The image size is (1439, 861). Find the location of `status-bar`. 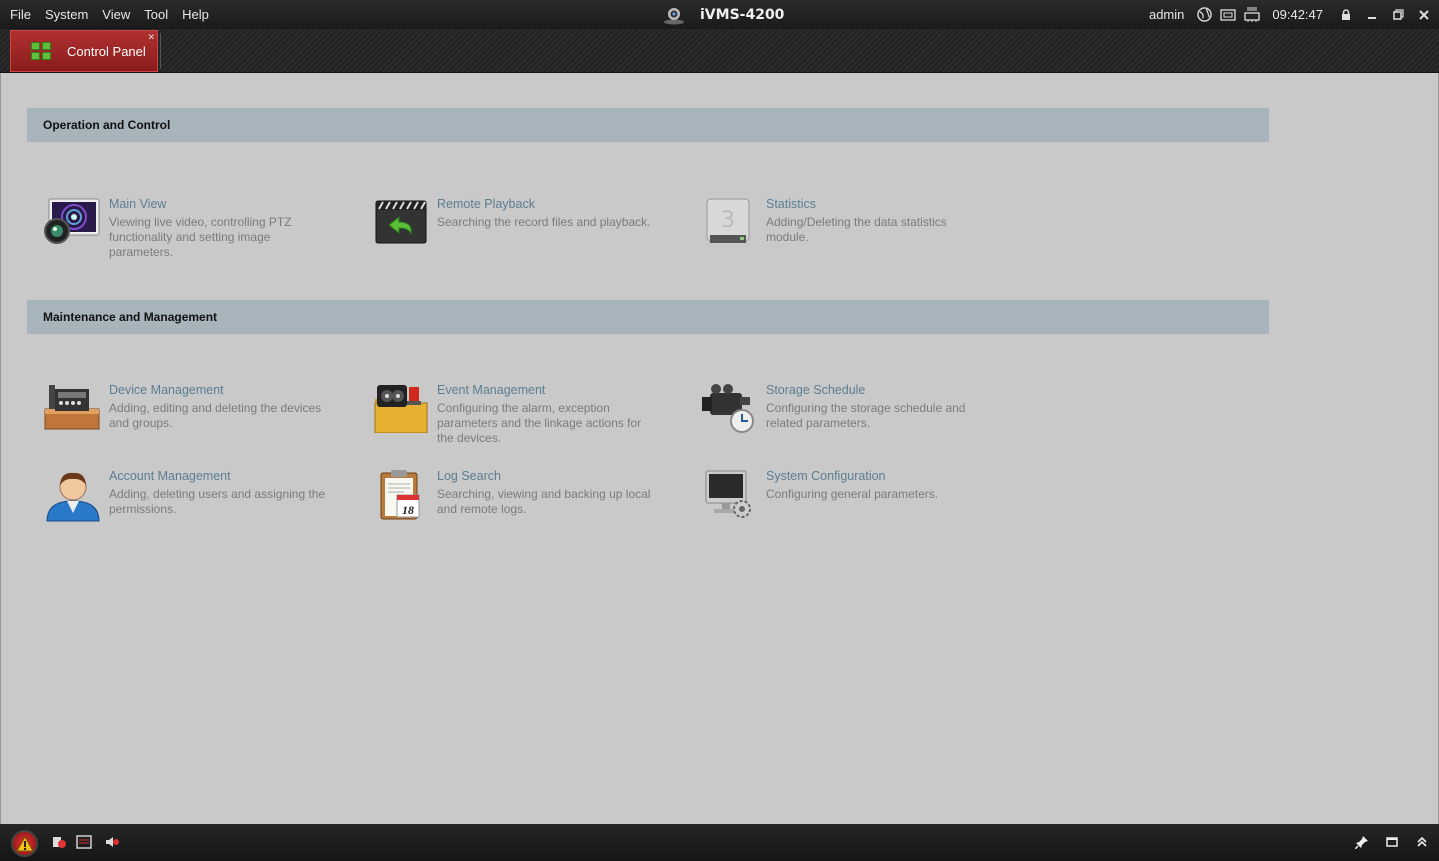

status-bar is located at coordinates (719, 842).